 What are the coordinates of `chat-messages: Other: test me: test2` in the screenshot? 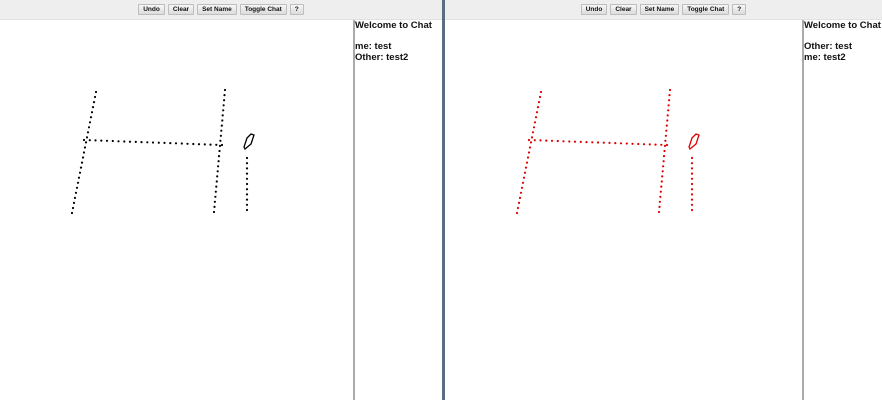 It's located at (843, 52).